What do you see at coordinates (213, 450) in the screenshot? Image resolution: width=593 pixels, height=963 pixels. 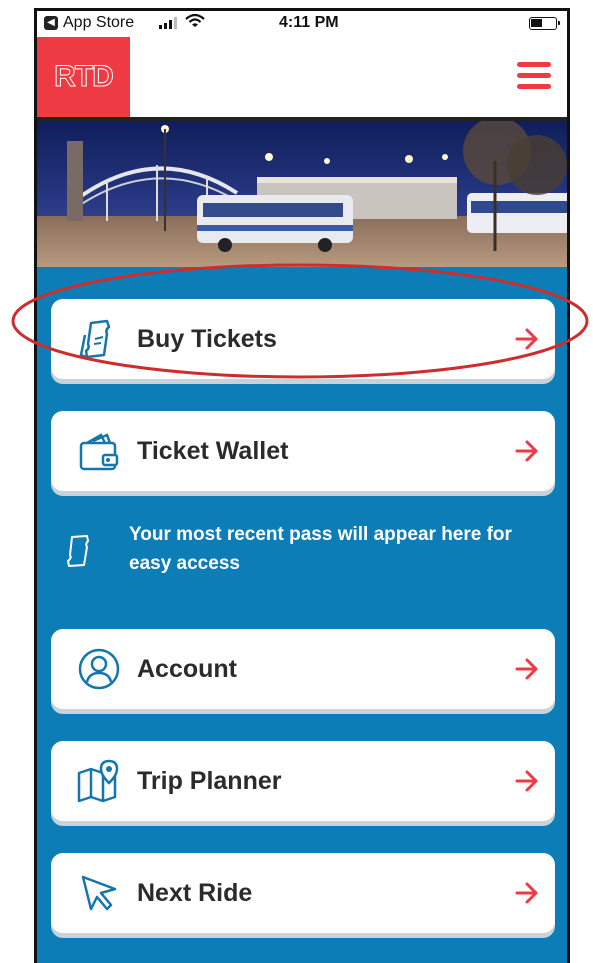 I see `menu-item-label: Ticket Wallet` at bounding box center [213, 450].